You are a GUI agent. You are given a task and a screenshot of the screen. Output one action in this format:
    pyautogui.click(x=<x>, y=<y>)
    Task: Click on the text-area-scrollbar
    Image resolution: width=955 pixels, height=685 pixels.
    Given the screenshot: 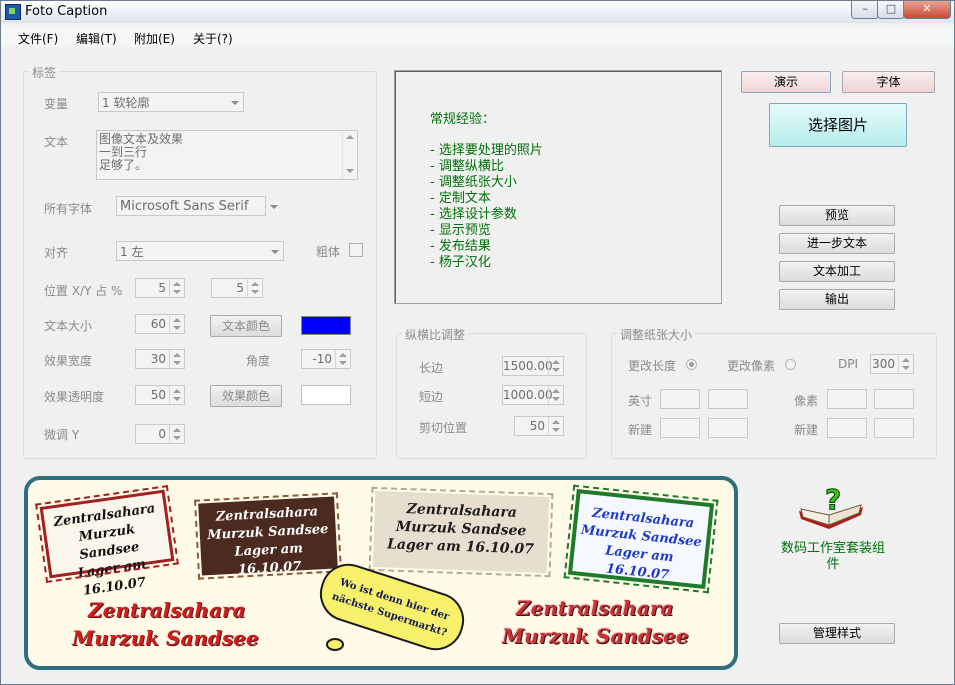 What is the action you would take?
    pyautogui.click(x=349, y=155)
    